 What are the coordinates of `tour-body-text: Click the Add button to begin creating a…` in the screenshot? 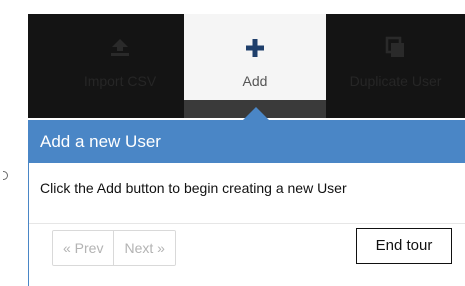 It's located at (193, 188).